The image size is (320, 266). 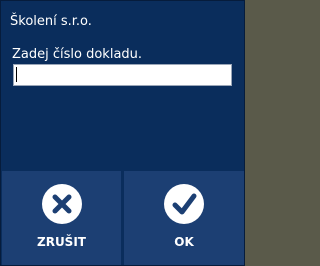 I want to click on close-icon, so click(x=61, y=204).